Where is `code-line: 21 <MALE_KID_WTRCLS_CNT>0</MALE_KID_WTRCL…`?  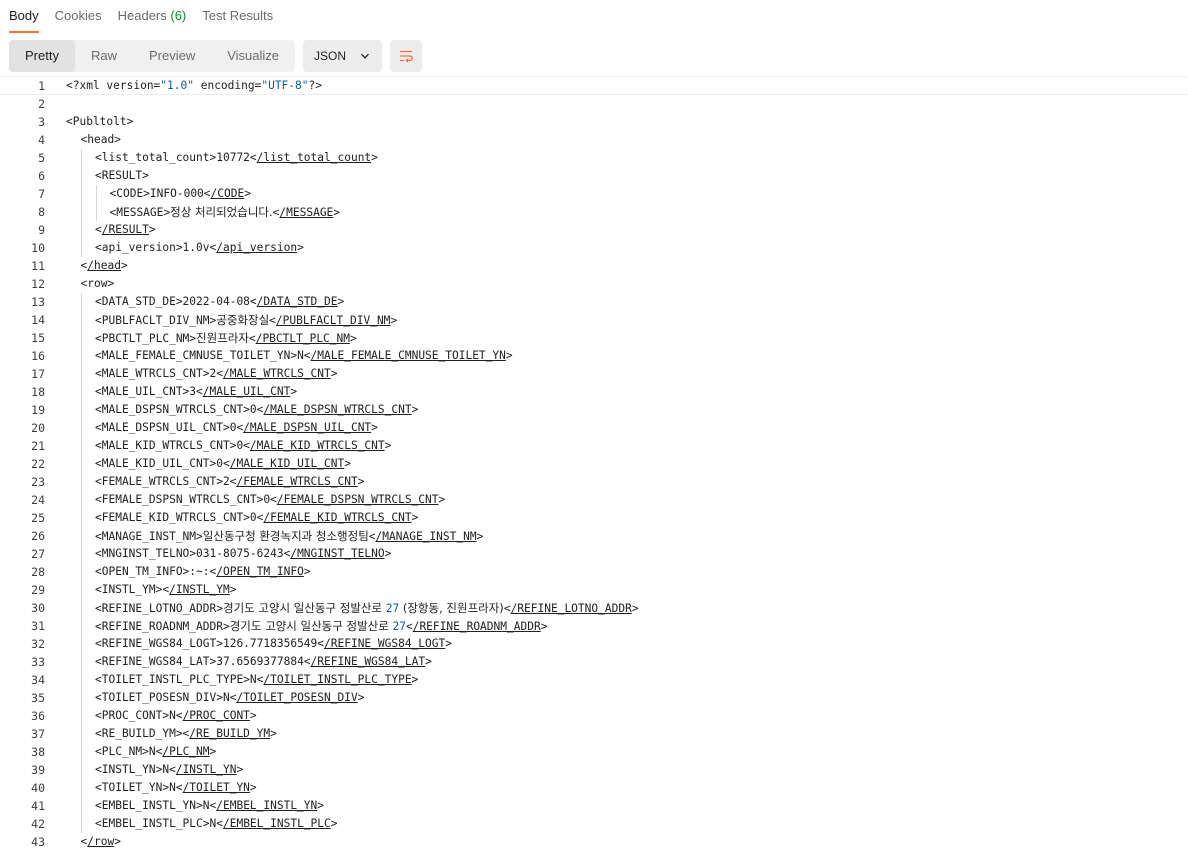 code-line: 21 <MALE_KID_WTRCLS_CNT>0</MALE_KID_WTRCL… is located at coordinates (594, 446).